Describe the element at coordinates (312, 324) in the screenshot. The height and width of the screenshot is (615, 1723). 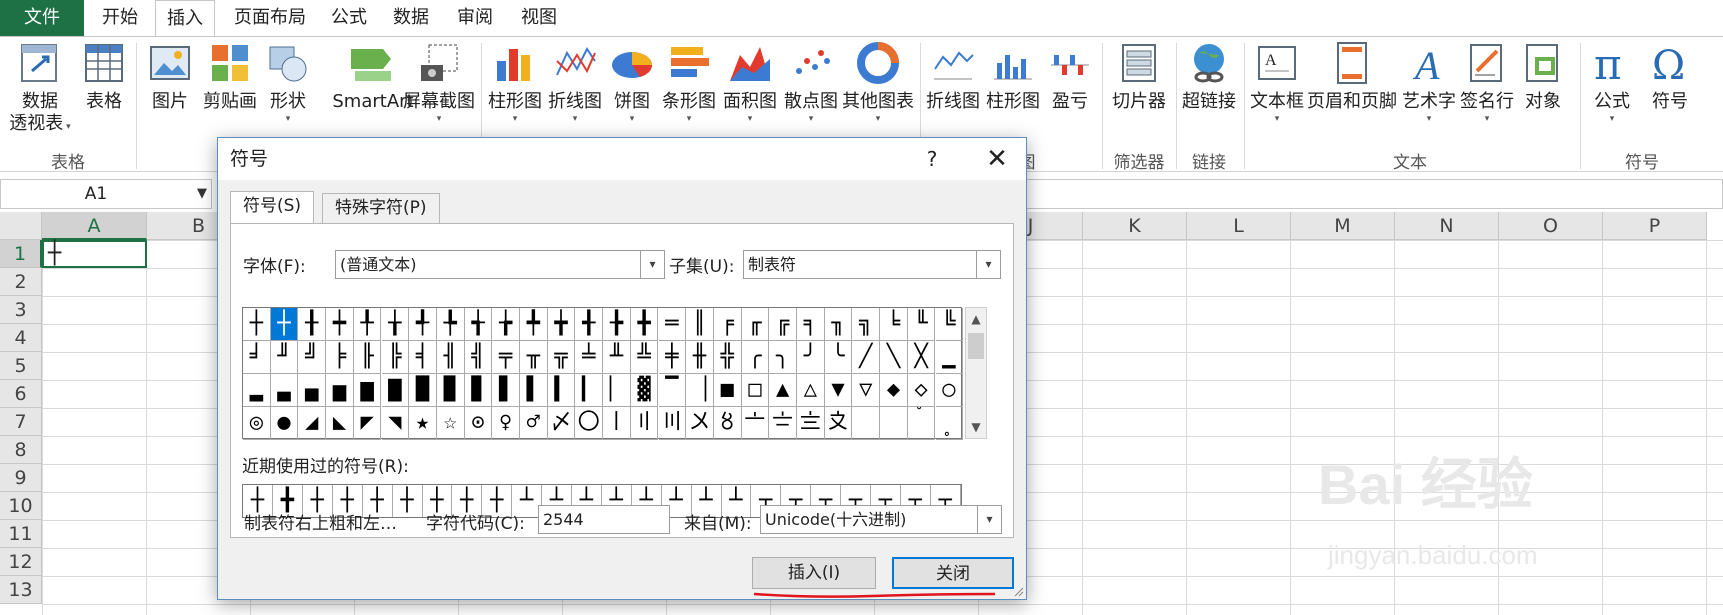
I see `symbol-cell: ╂` at that location.